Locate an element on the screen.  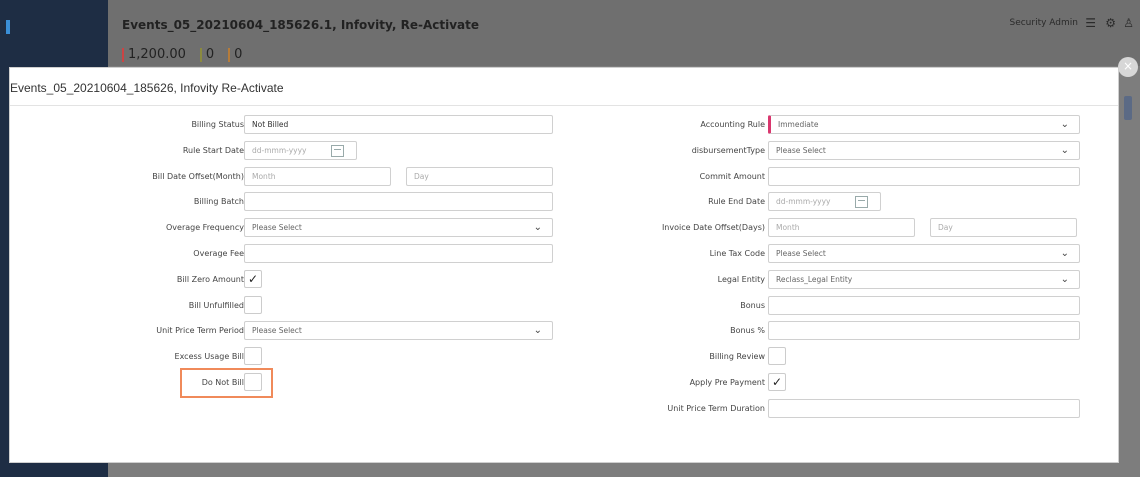
billing-status-label: Billing Status is located at coordinates (217, 124).